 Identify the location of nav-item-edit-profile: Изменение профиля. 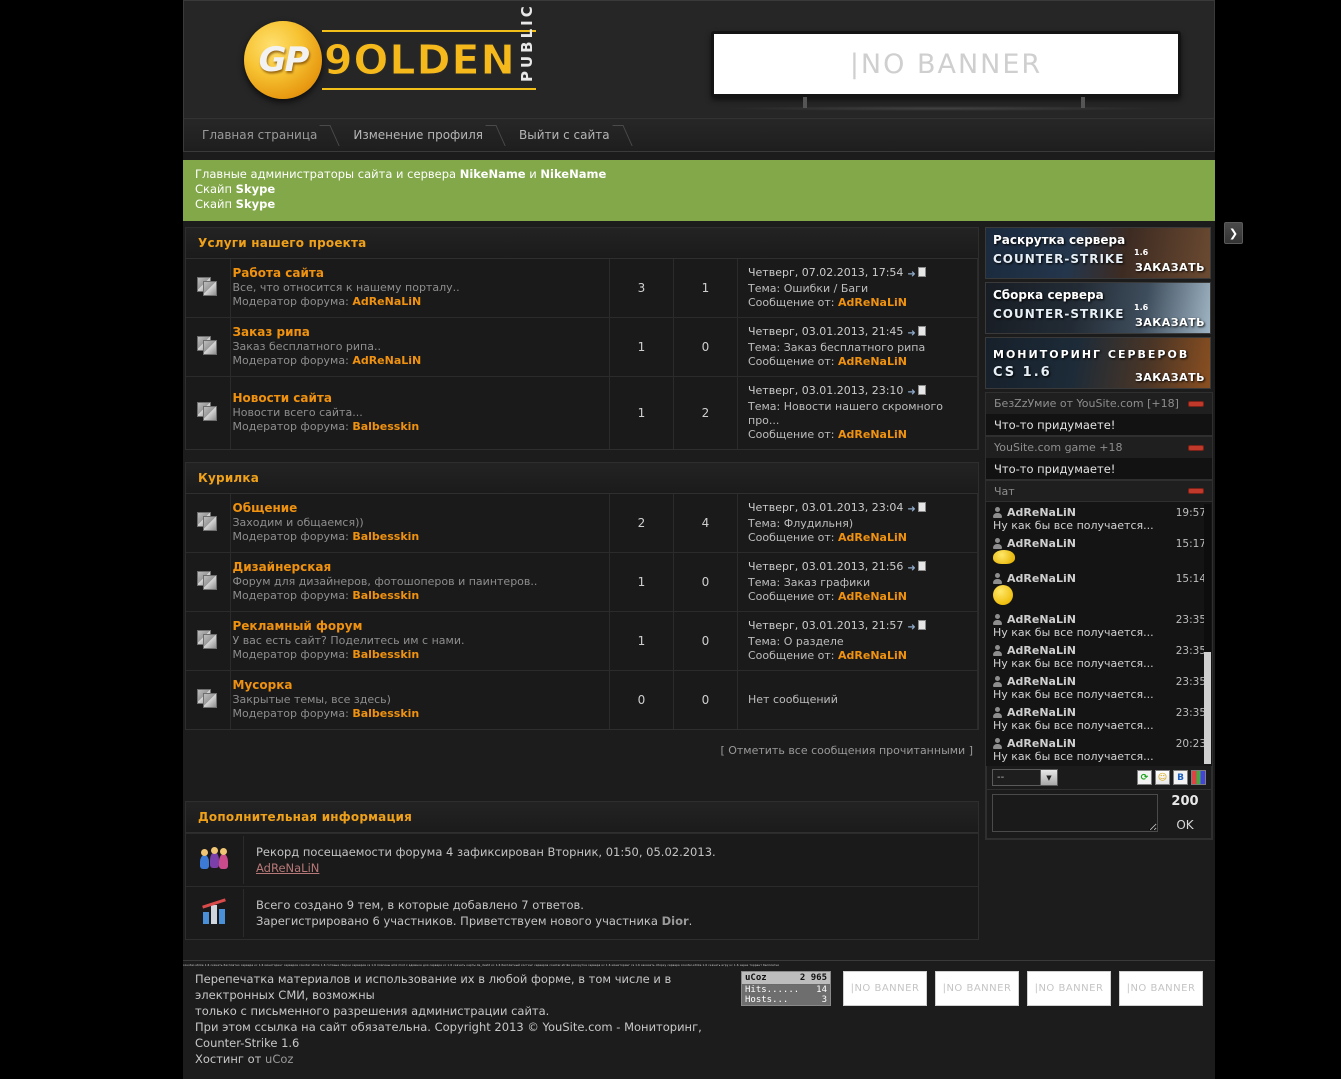
(424, 135).